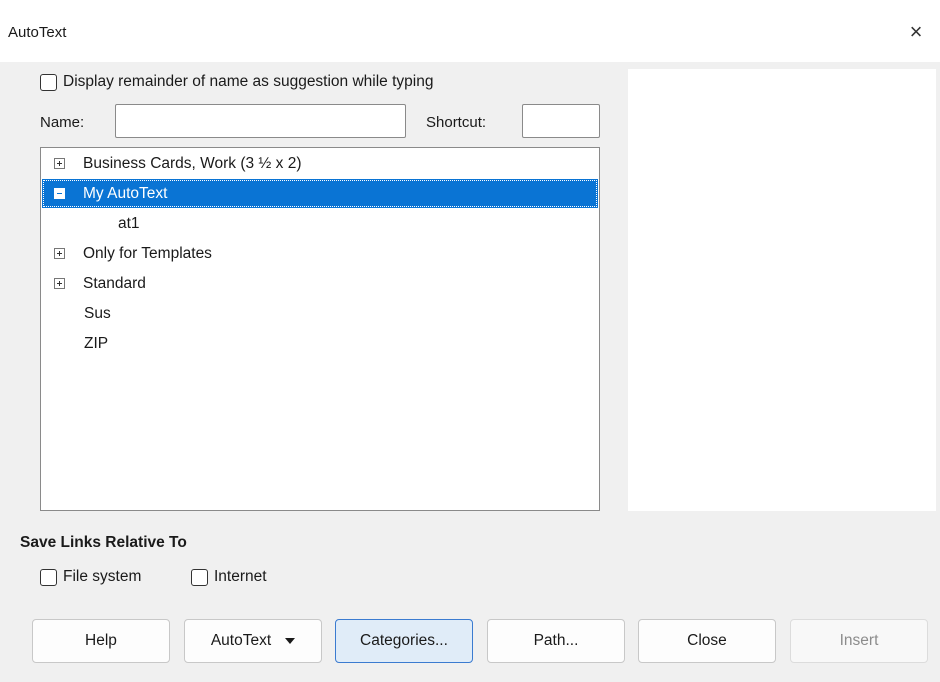 The height and width of the screenshot is (682, 940). Describe the element at coordinates (561, 121) in the screenshot. I see `shortcut-input` at that location.